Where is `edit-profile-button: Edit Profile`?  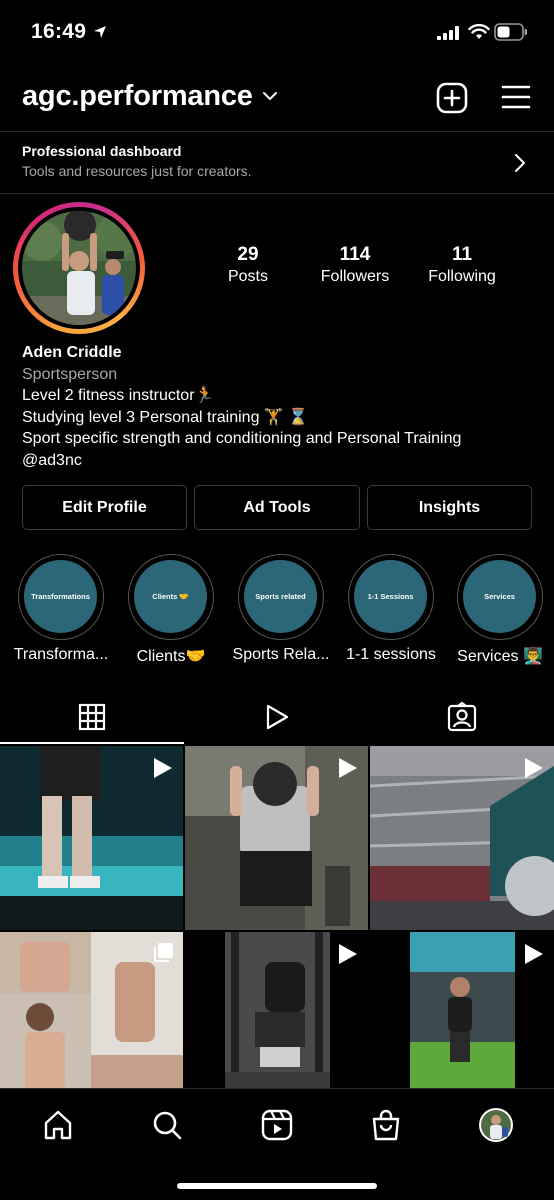 edit-profile-button: Edit Profile is located at coordinates (104, 507).